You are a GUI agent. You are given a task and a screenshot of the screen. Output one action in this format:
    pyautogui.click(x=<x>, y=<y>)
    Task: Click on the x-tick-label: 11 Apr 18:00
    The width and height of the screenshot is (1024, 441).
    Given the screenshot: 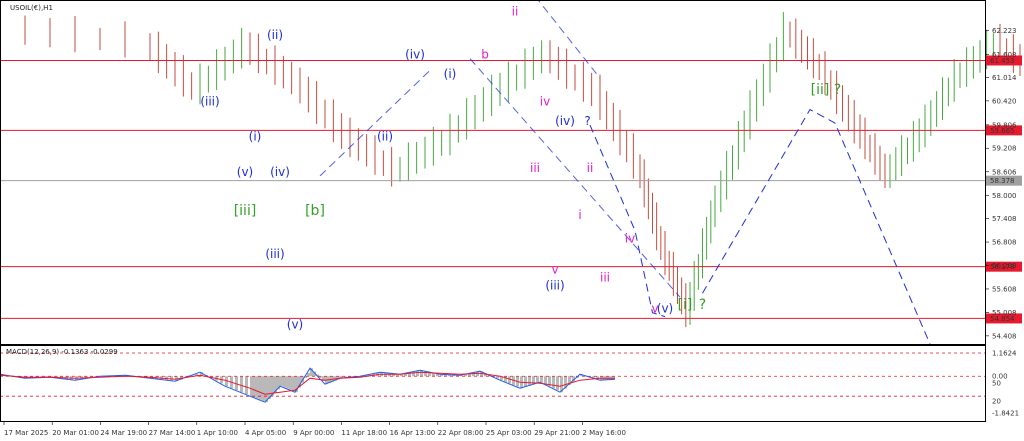 What is the action you would take?
    pyautogui.click(x=364, y=433)
    